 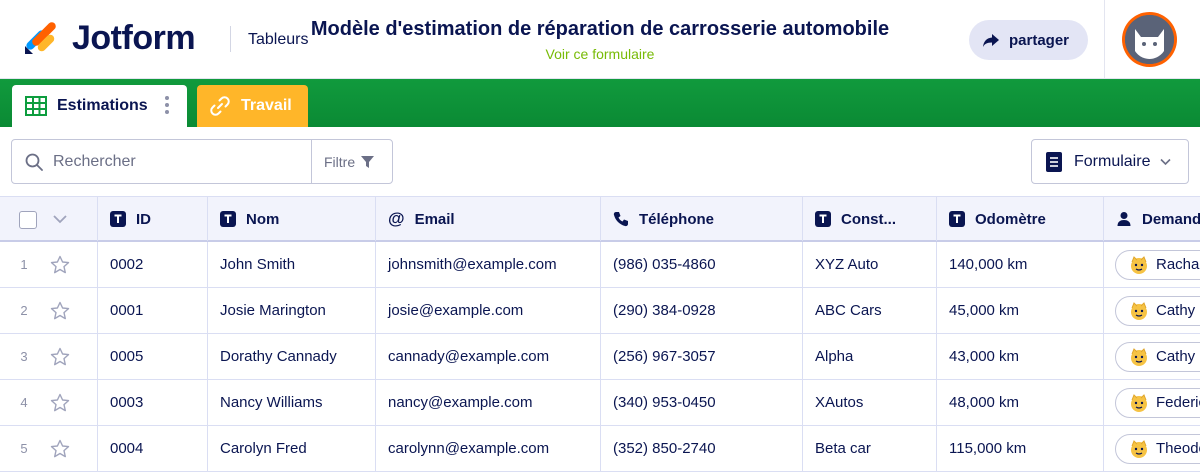 I want to click on cell-email: johnsmith@example.com, so click(x=488, y=264).